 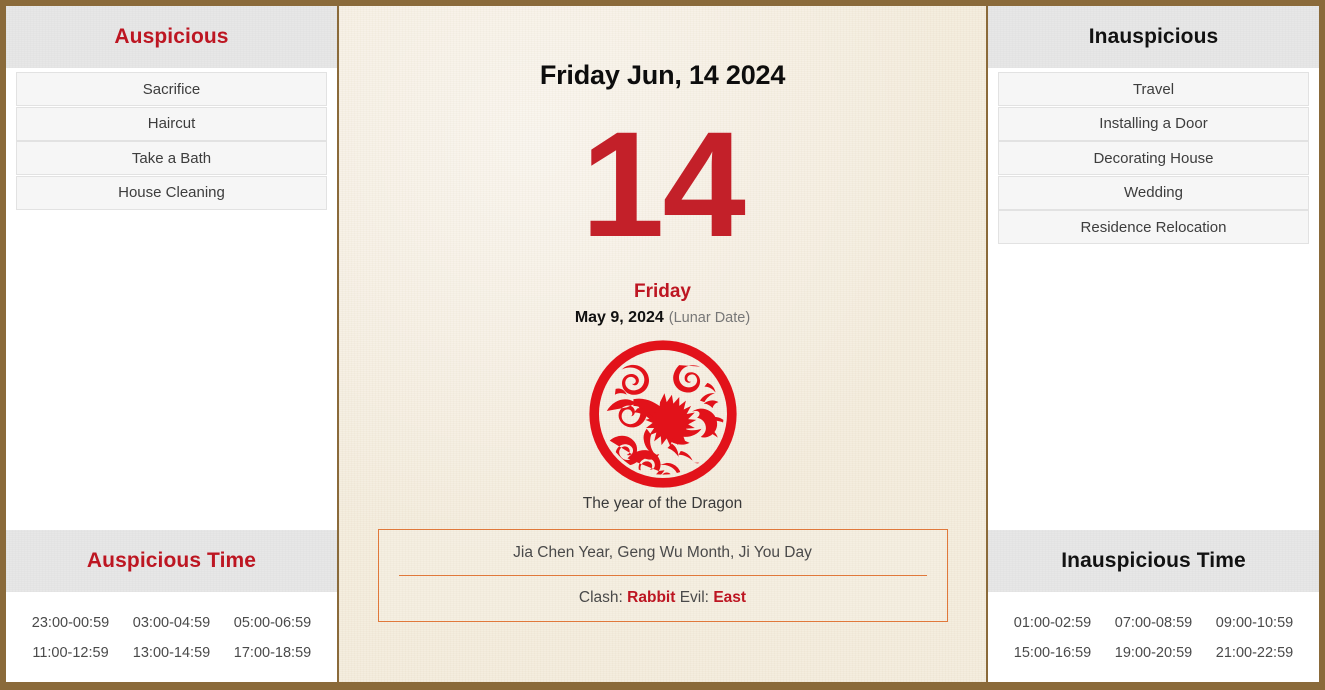 What do you see at coordinates (662, 503) in the screenshot?
I see `zodiac-year-label: The year of the Dragon` at bounding box center [662, 503].